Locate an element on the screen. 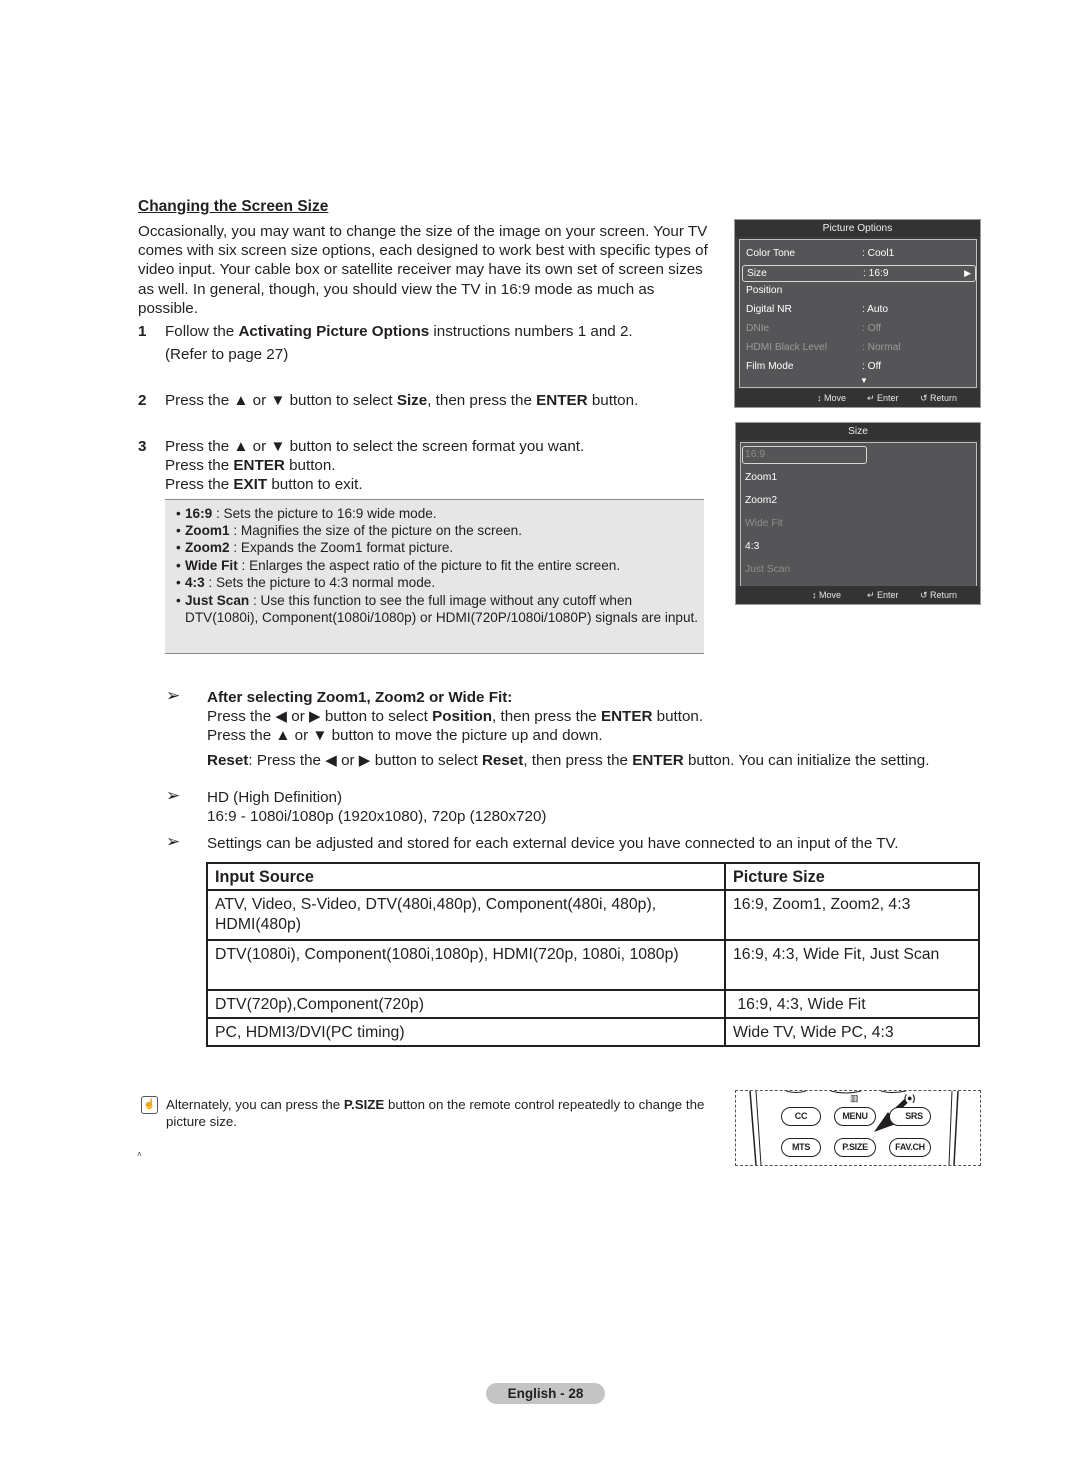  note-bold: Position is located at coordinates (462, 717).